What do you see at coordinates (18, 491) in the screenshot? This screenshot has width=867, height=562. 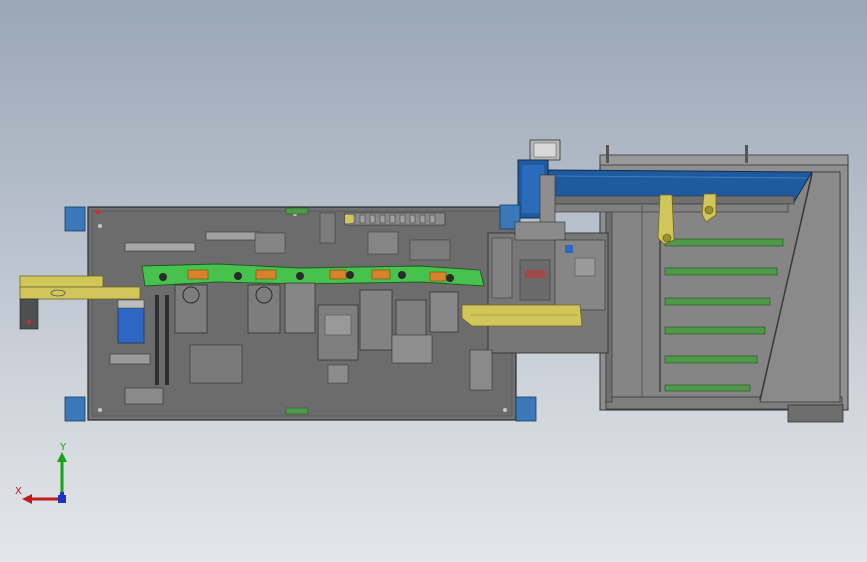 I see `x-axis-label: X` at bounding box center [18, 491].